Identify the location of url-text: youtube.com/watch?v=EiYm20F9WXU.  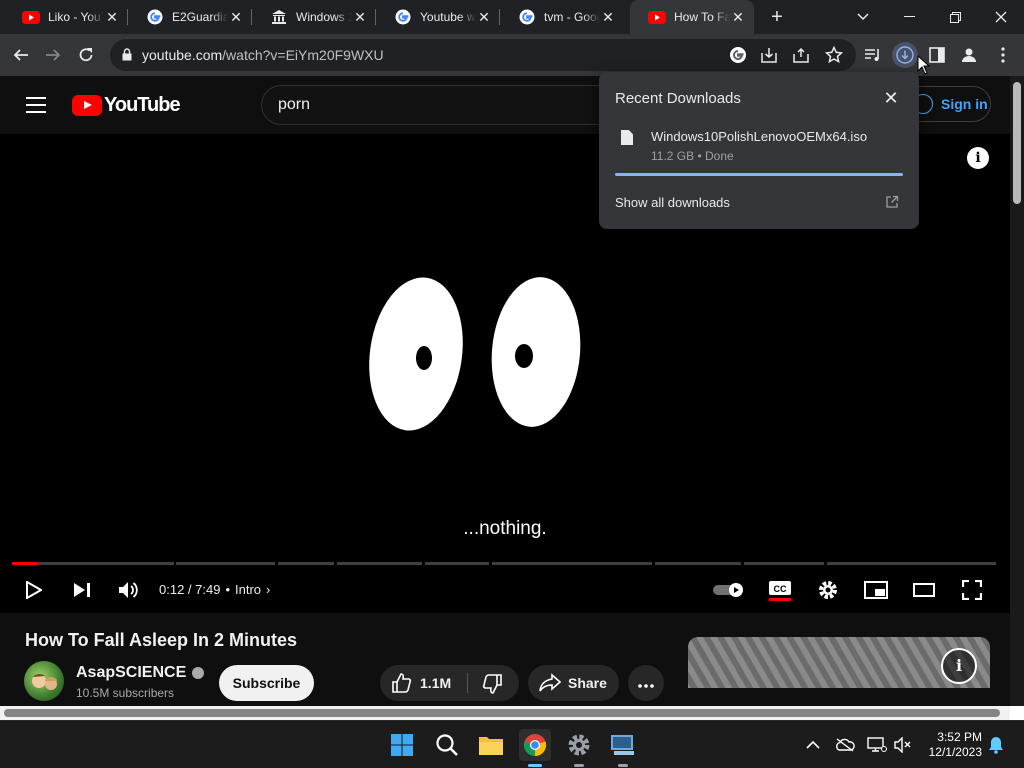
(263, 55).